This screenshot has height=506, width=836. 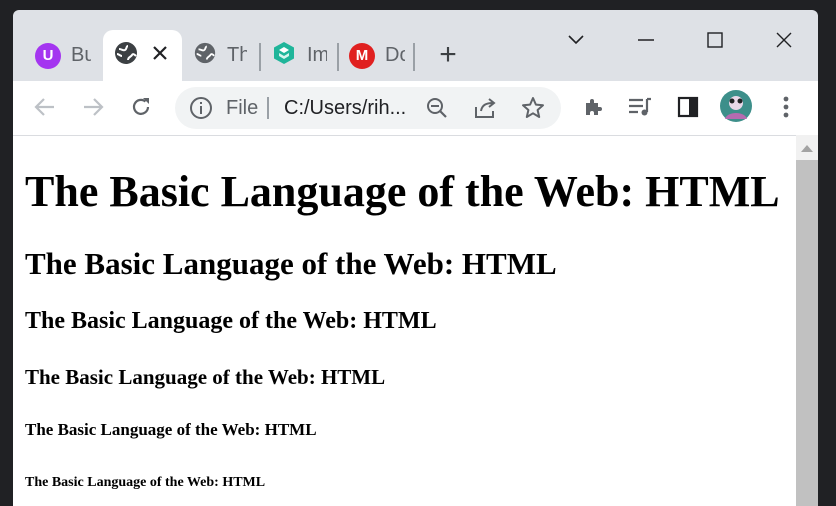 I want to click on udemy-icon: U, so click(x=48, y=55).